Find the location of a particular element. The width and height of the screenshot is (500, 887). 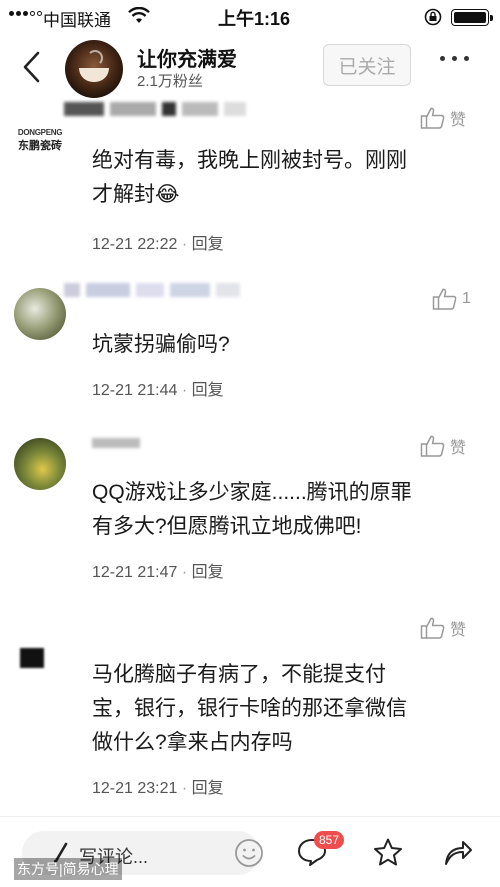

profile-header: 让你充满爱 2.1万粉丝 已关注 is located at coordinates (250, 67).